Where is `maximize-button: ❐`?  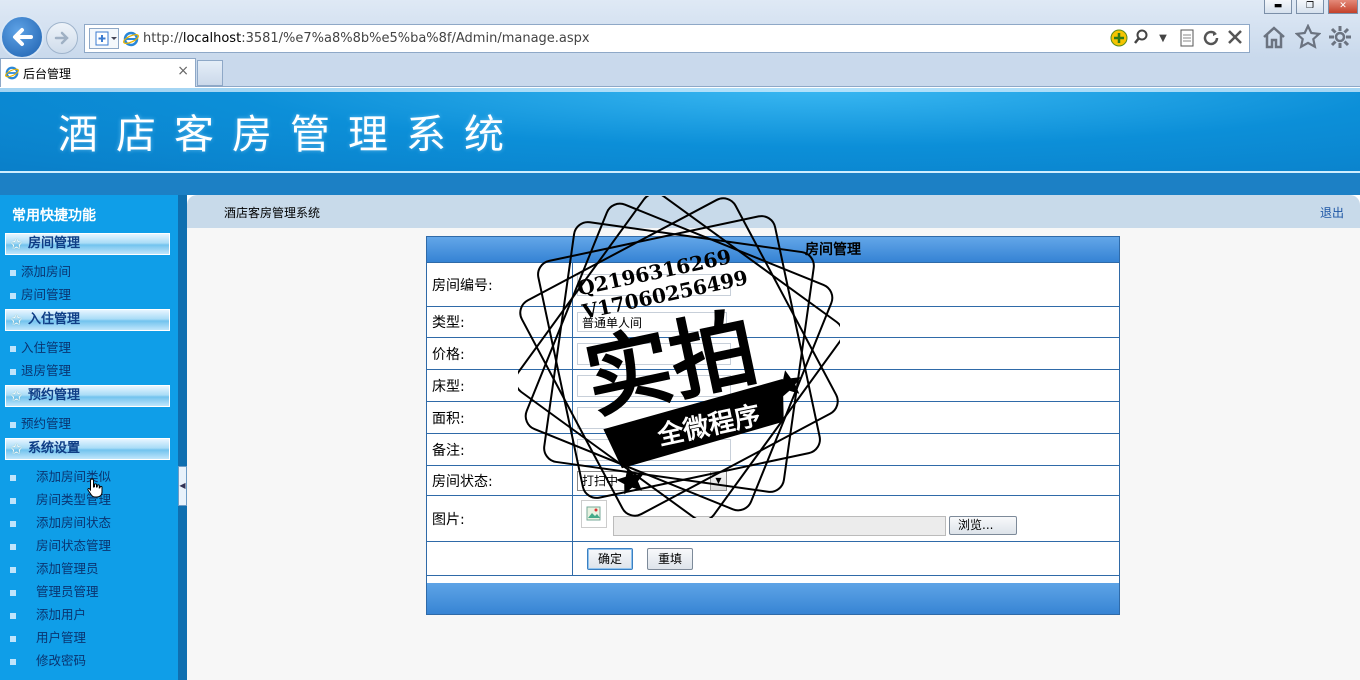
maximize-button: ❐ is located at coordinates (1310, 7).